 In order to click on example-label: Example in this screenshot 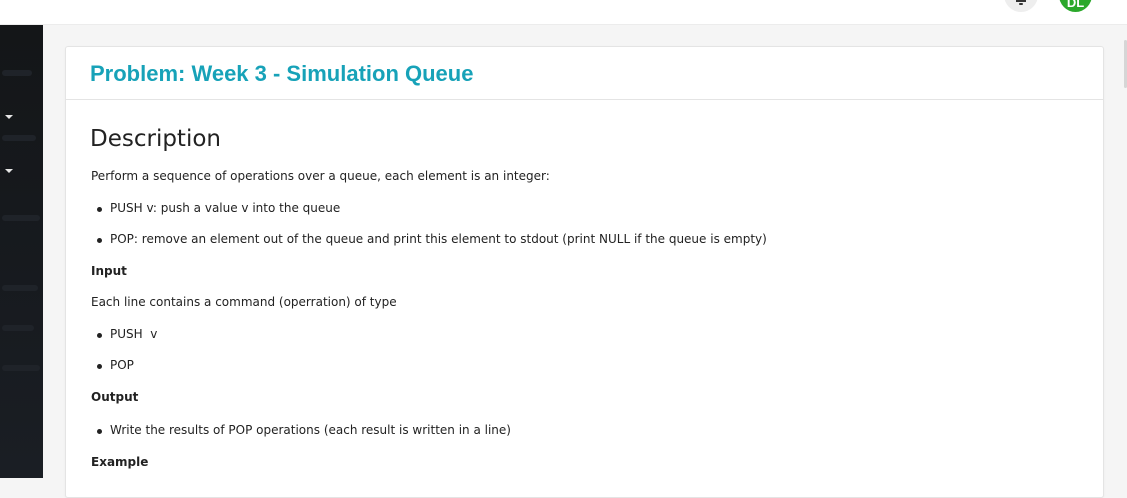, I will do `click(120, 462)`.